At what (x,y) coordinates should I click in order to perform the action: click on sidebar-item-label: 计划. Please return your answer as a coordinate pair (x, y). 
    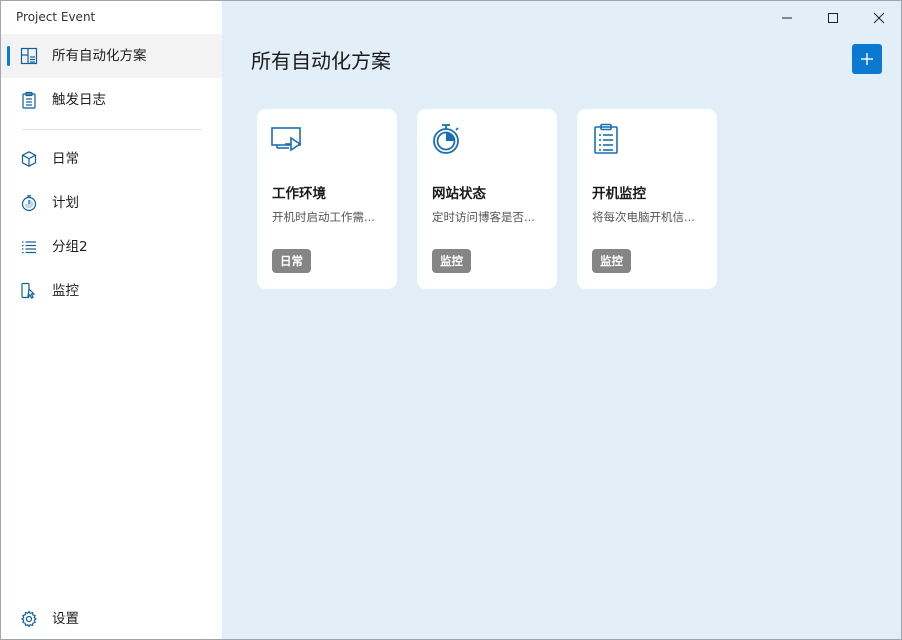
    Looking at the image, I should click on (65, 203).